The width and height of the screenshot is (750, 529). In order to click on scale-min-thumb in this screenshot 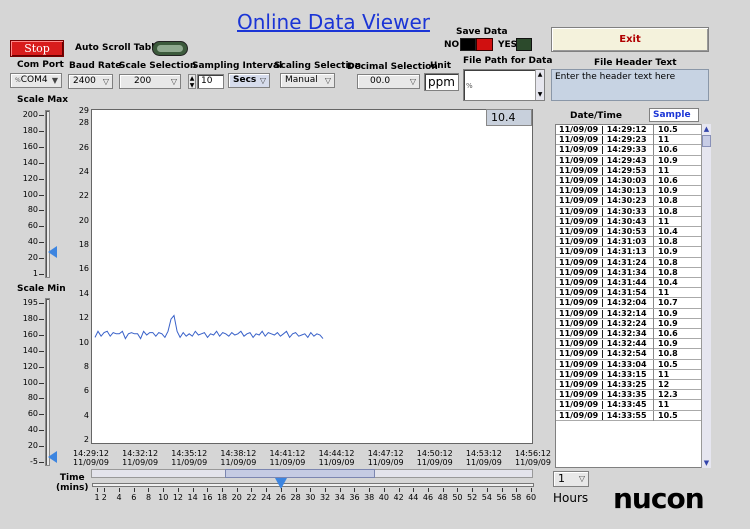, I will do `click(52, 457)`.